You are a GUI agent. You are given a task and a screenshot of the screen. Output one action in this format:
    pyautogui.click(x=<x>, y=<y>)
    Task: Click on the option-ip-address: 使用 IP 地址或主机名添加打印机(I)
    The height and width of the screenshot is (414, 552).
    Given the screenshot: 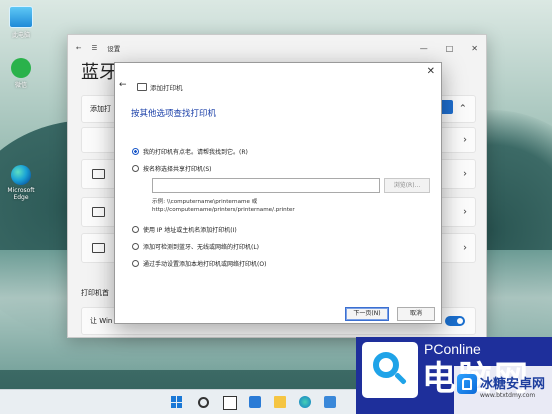 What is the action you would take?
    pyautogui.click(x=184, y=229)
    